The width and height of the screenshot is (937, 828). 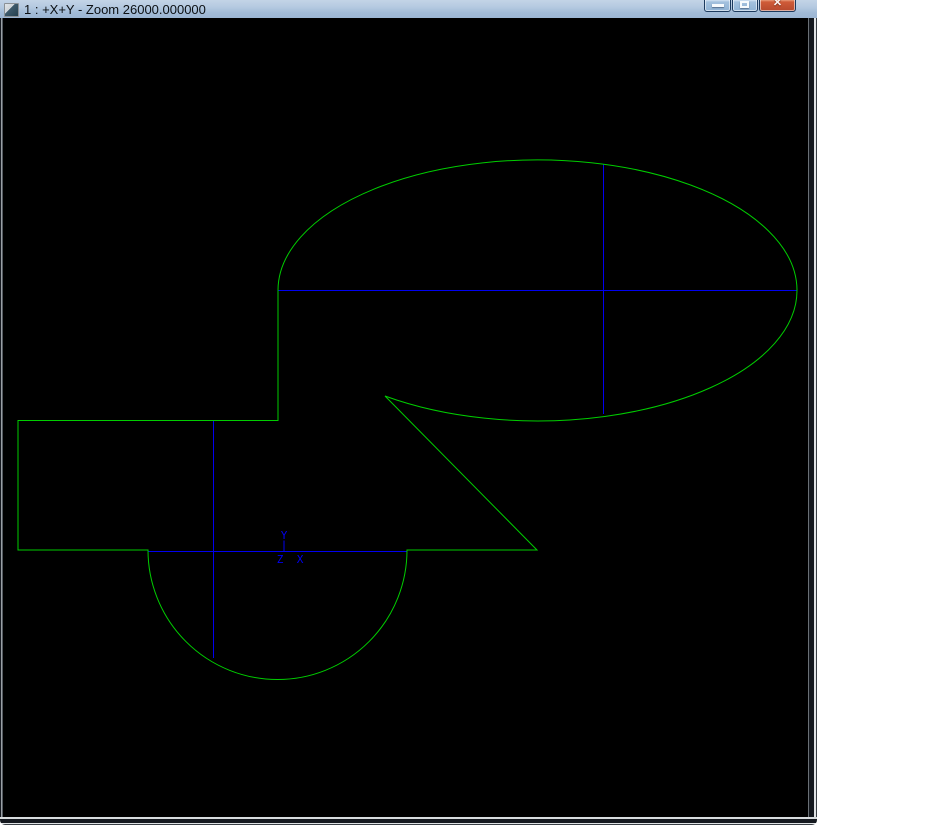 I want to click on minimize-icon, so click(x=717, y=5).